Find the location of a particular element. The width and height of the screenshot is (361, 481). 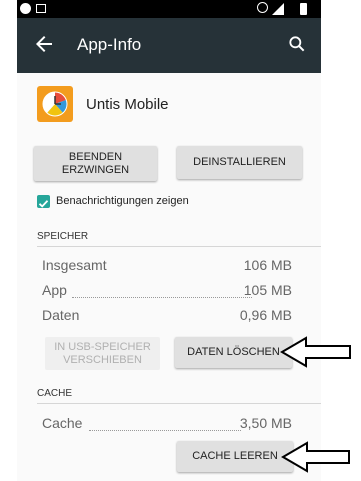

notification-dot-icon is located at coordinates (25, 8).